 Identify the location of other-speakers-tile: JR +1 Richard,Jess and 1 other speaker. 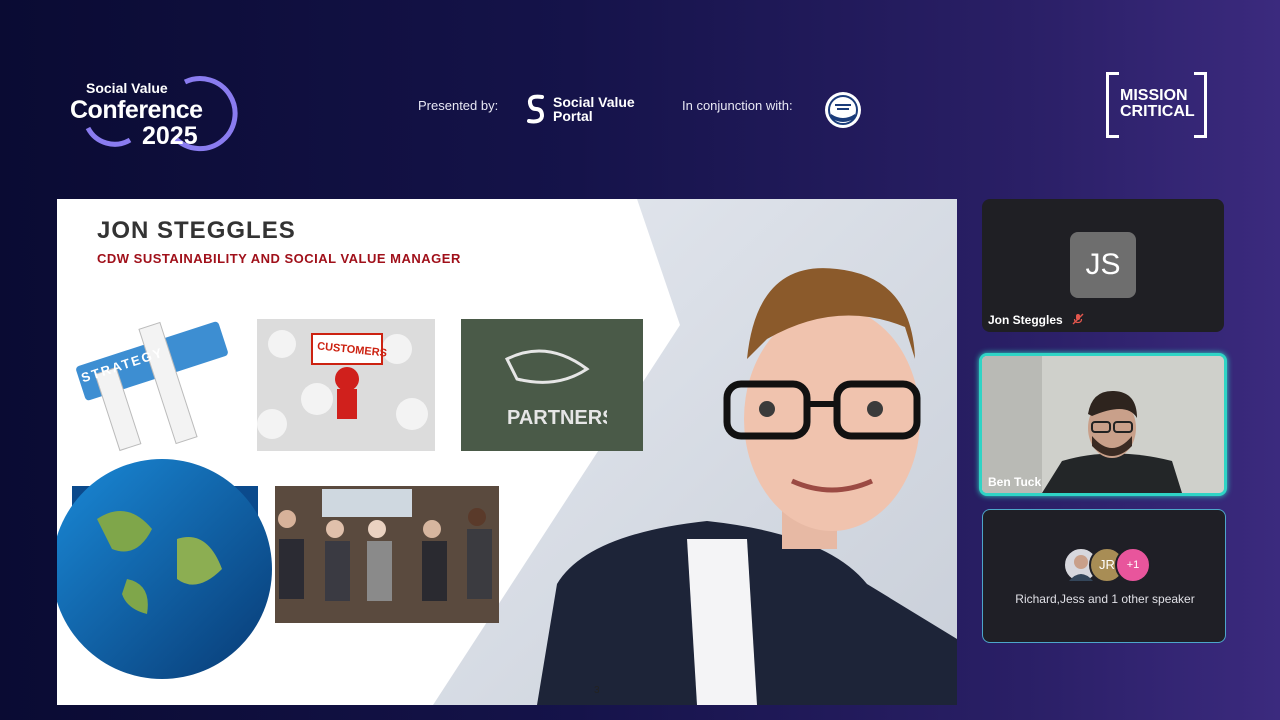
(1104, 576).